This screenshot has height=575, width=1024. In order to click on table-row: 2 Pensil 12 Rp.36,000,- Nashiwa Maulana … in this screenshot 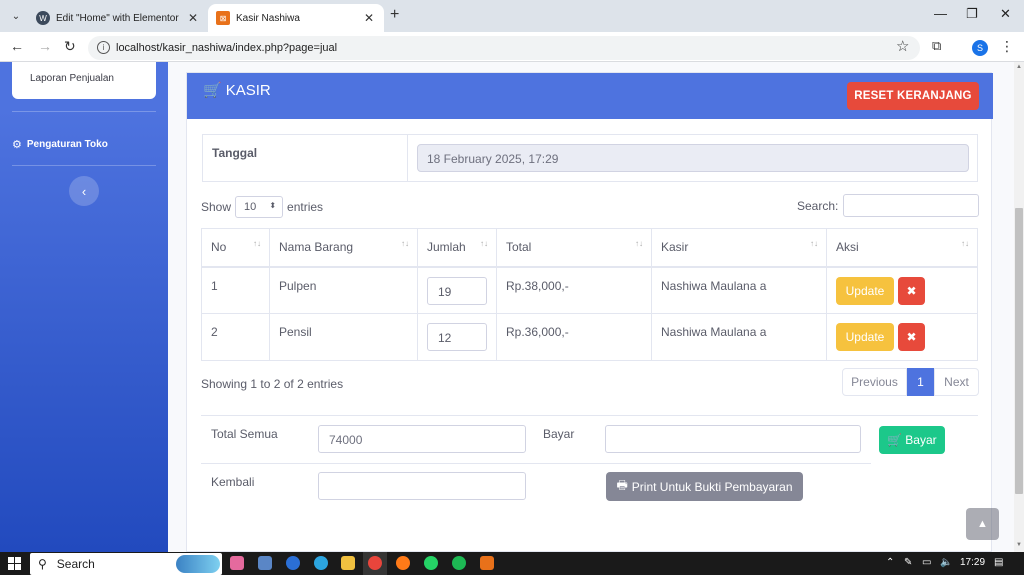, I will do `click(589, 337)`.